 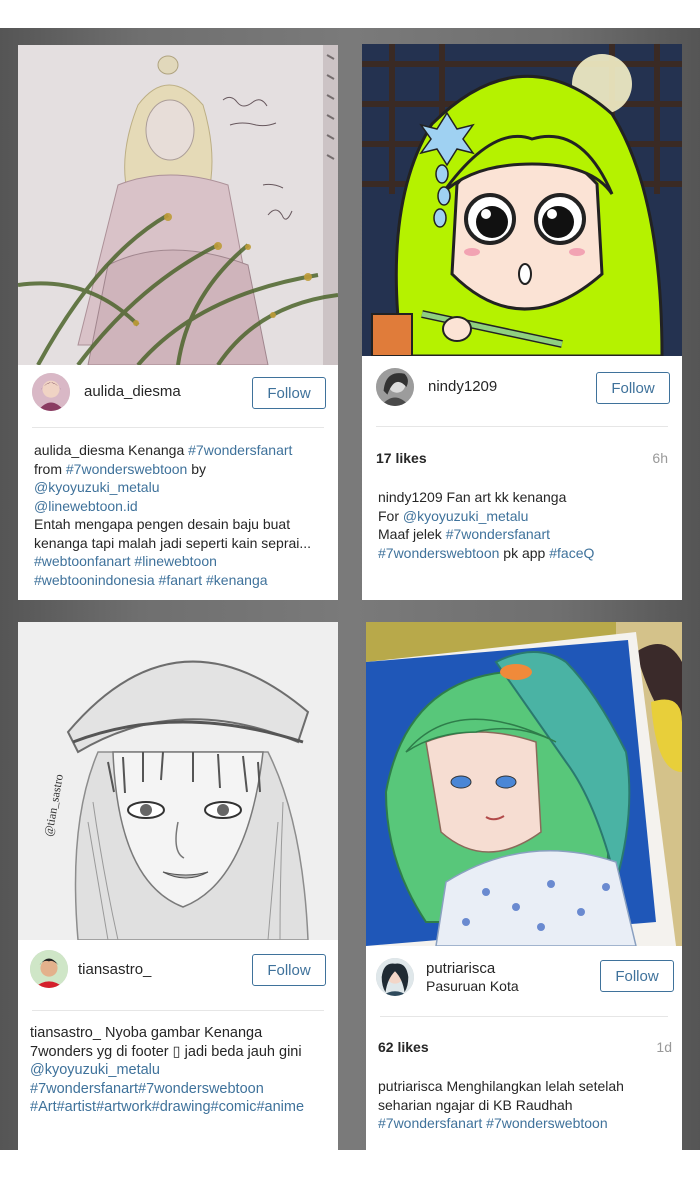 I want to click on caption-line: #7wonderswebtoon pk app #faceQ, so click(x=525, y=553).